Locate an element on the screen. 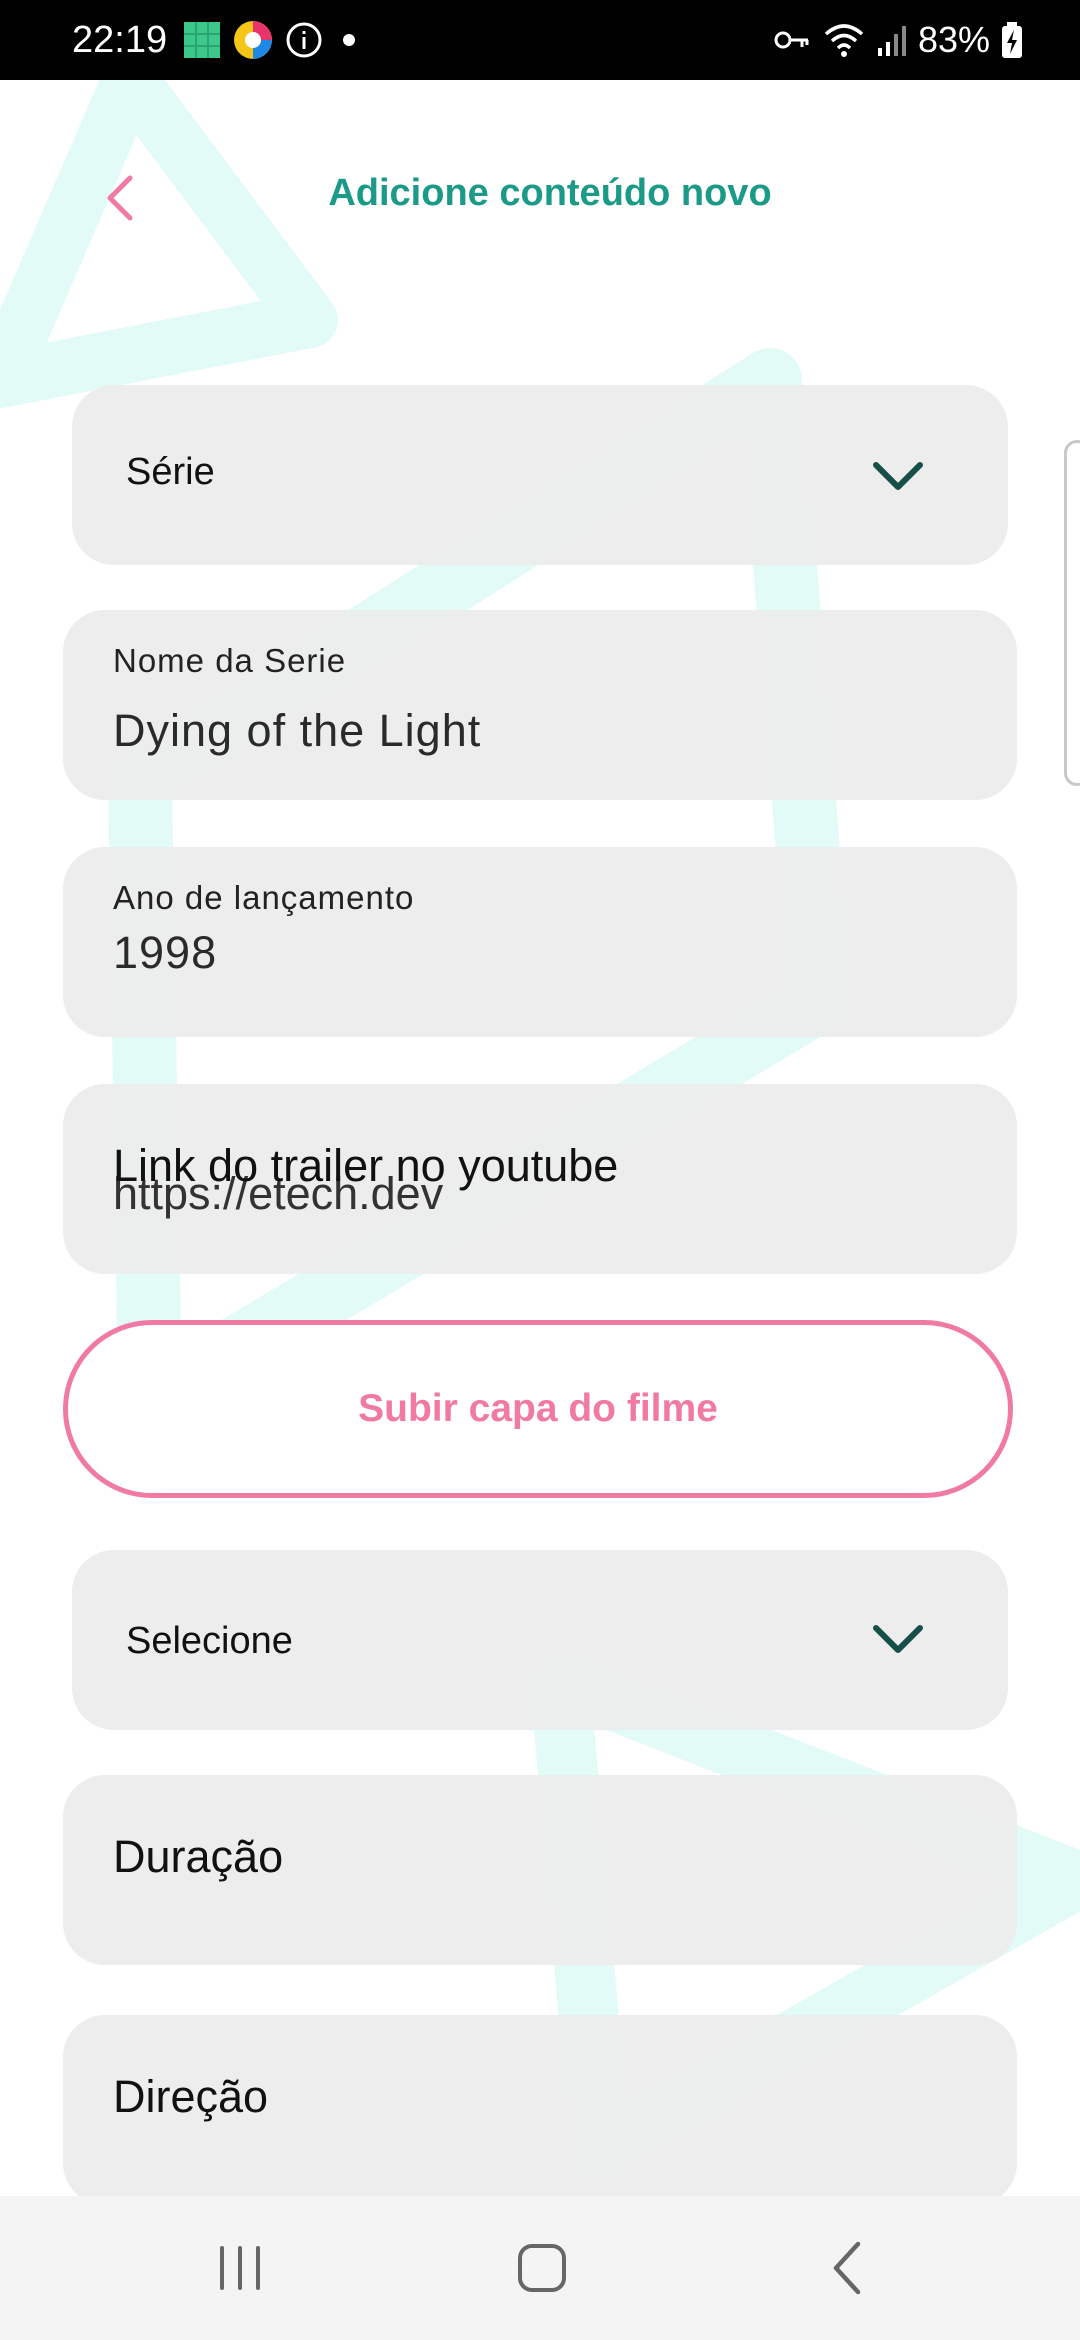 The height and width of the screenshot is (2340, 1080). release-year-value: 1998 is located at coordinates (165, 952).